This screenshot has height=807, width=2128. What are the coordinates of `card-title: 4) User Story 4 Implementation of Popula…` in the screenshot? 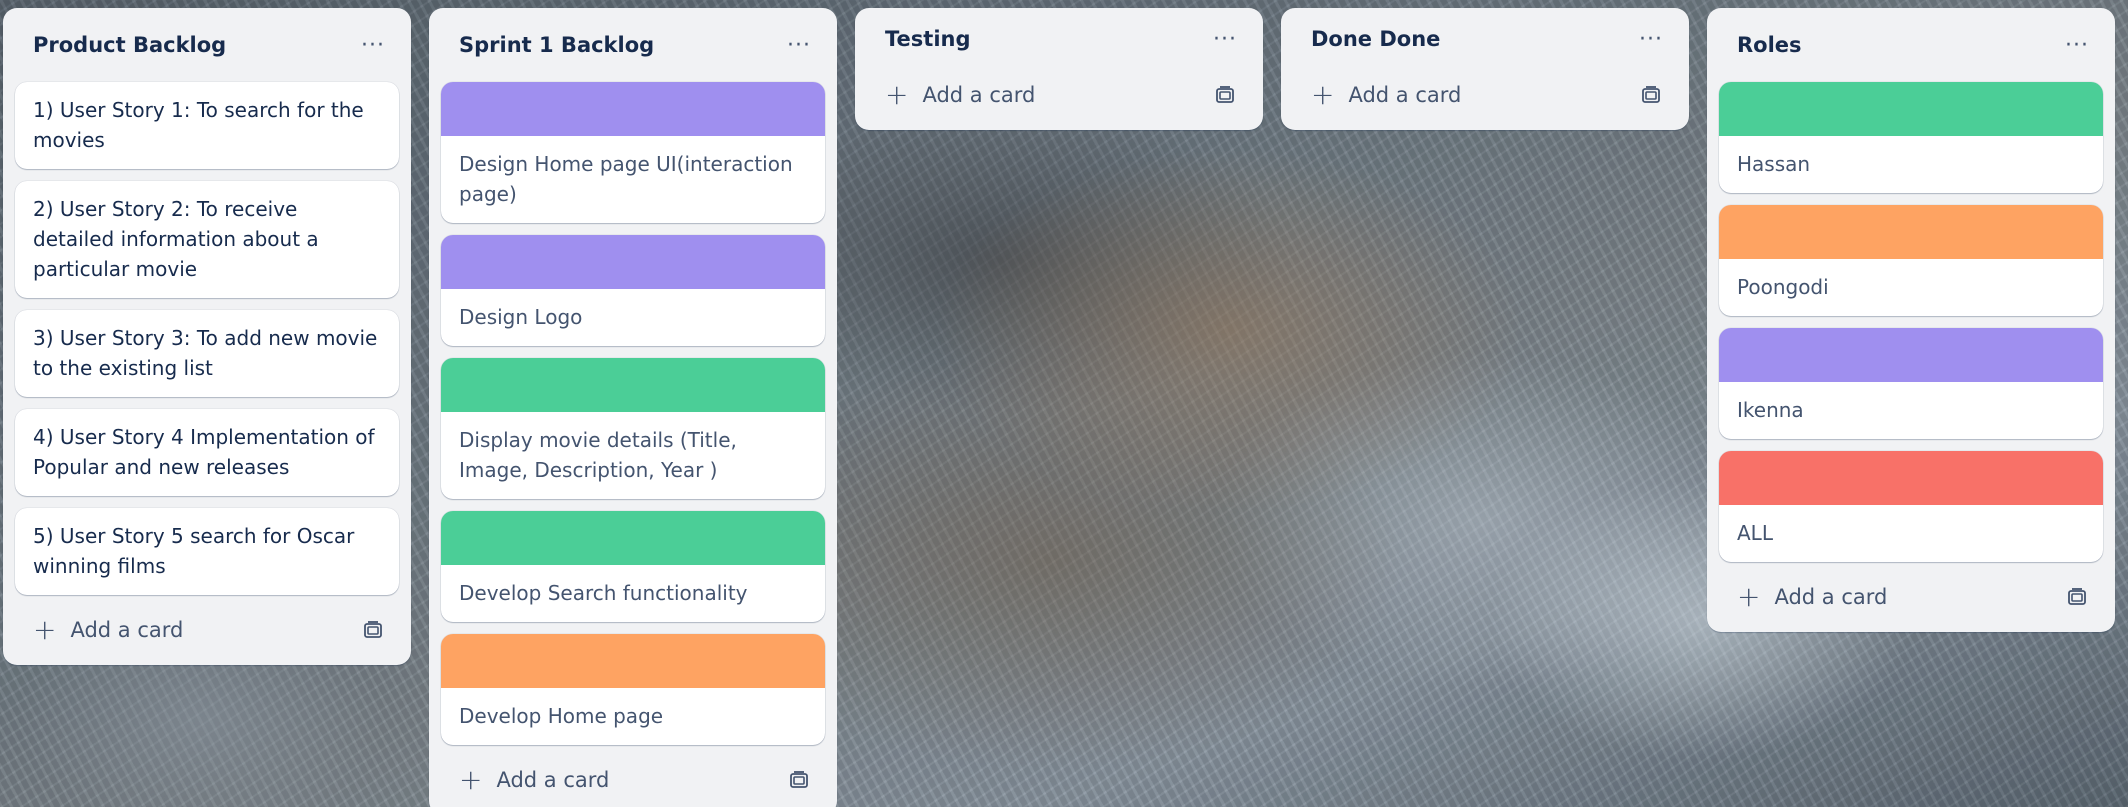 It's located at (204, 452).